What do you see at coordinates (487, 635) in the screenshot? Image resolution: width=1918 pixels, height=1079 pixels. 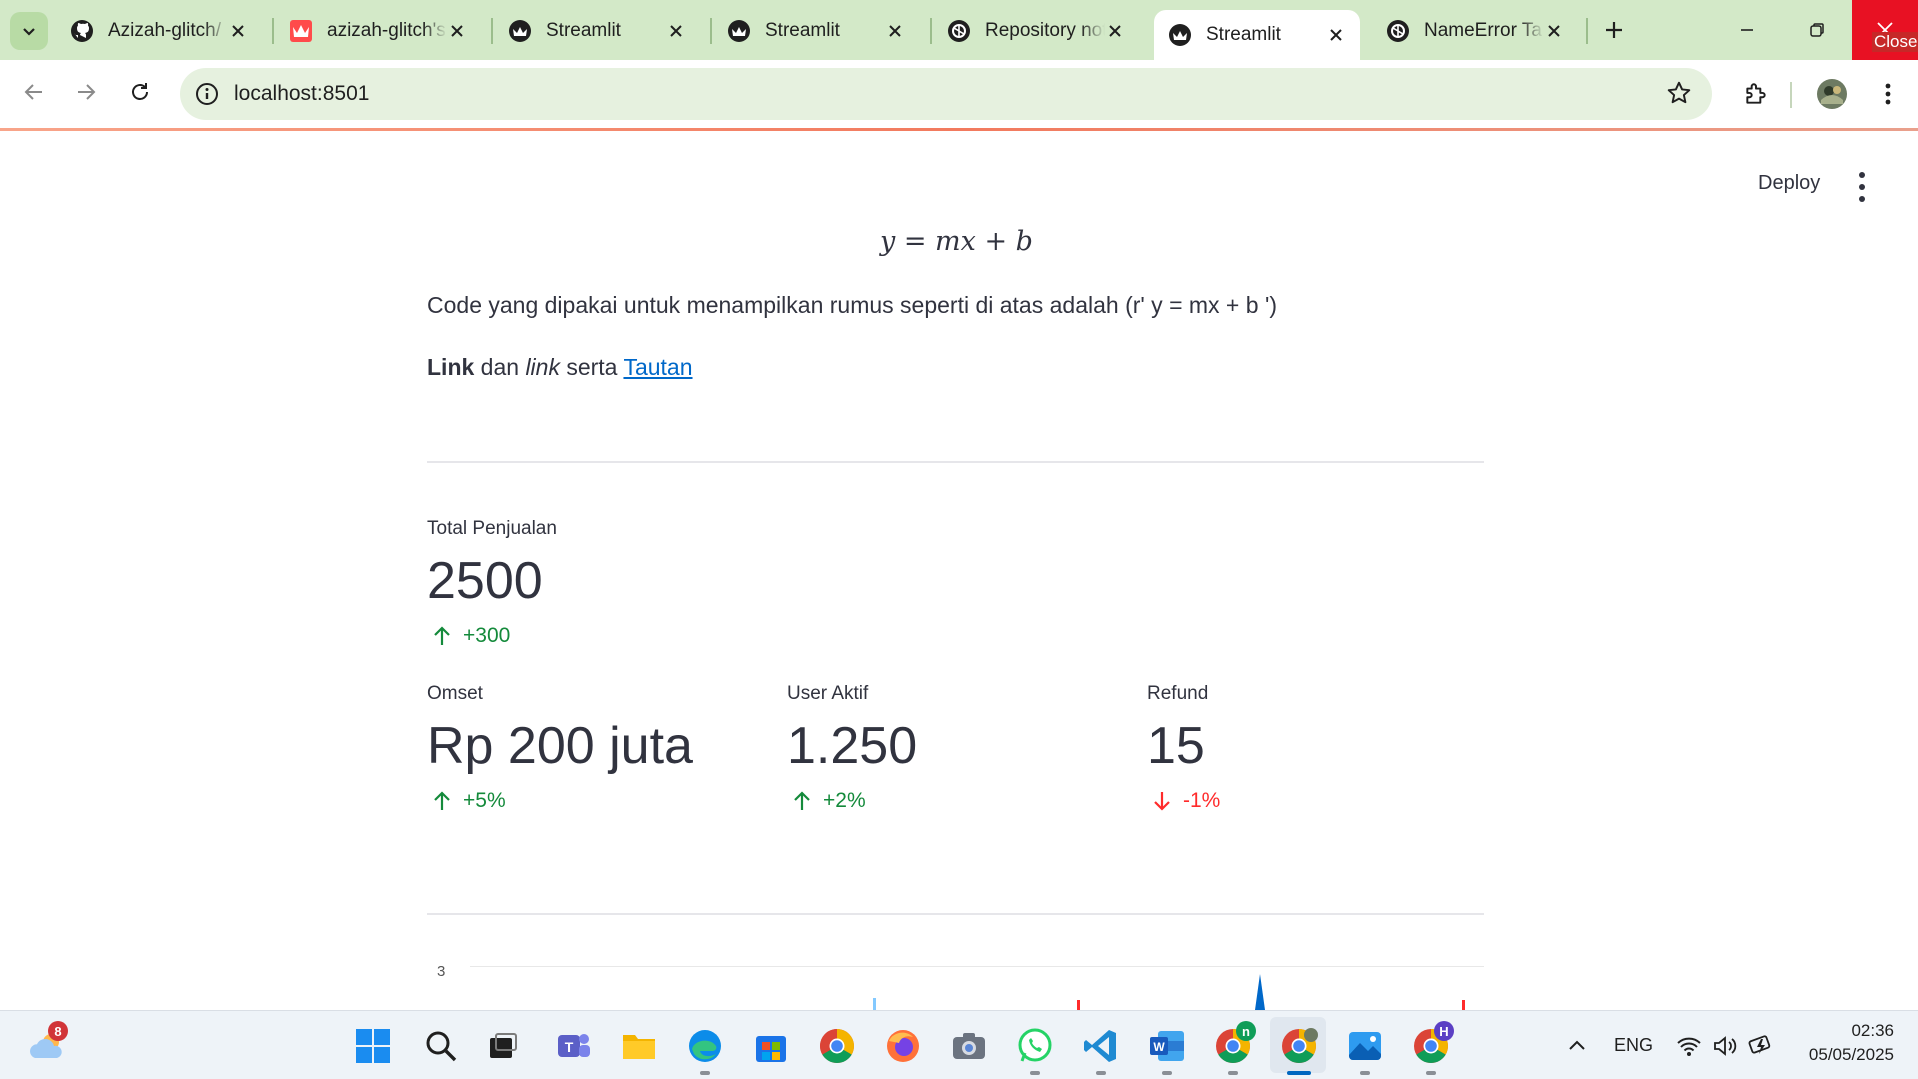 I see `delta-text: +300` at bounding box center [487, 635].